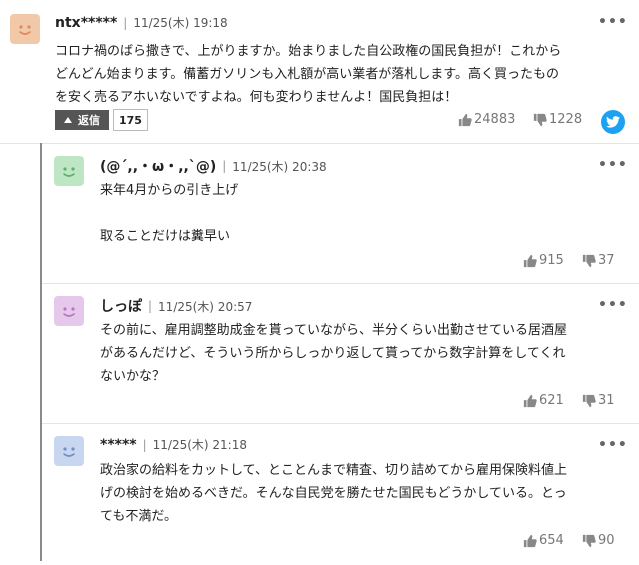 The image size is (639, 565). What do you see at coordinates (551, 260) in the screenshot?
I see `like-count: 915` at bounding box center [551, 260].